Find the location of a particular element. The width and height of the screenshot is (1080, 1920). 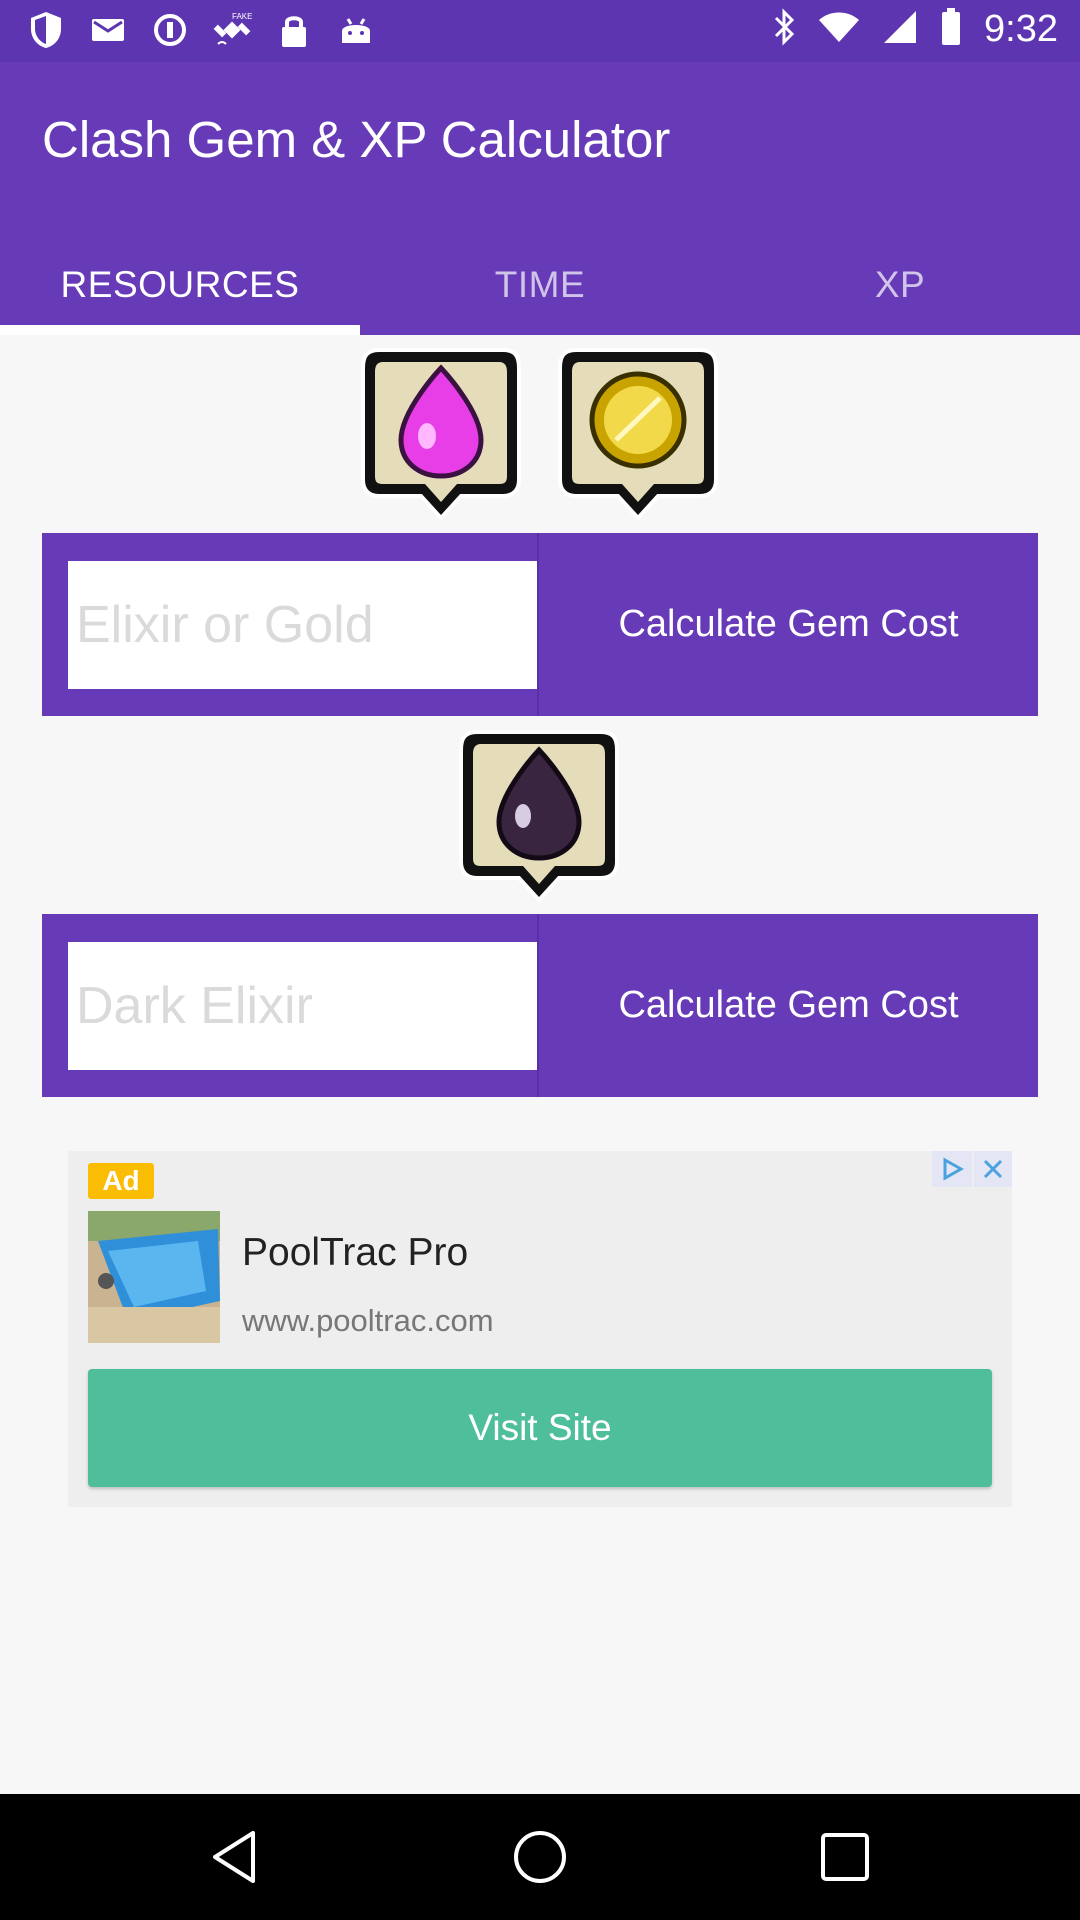

visit-site-button: Visit Site is located at coordinates (540, 1428).